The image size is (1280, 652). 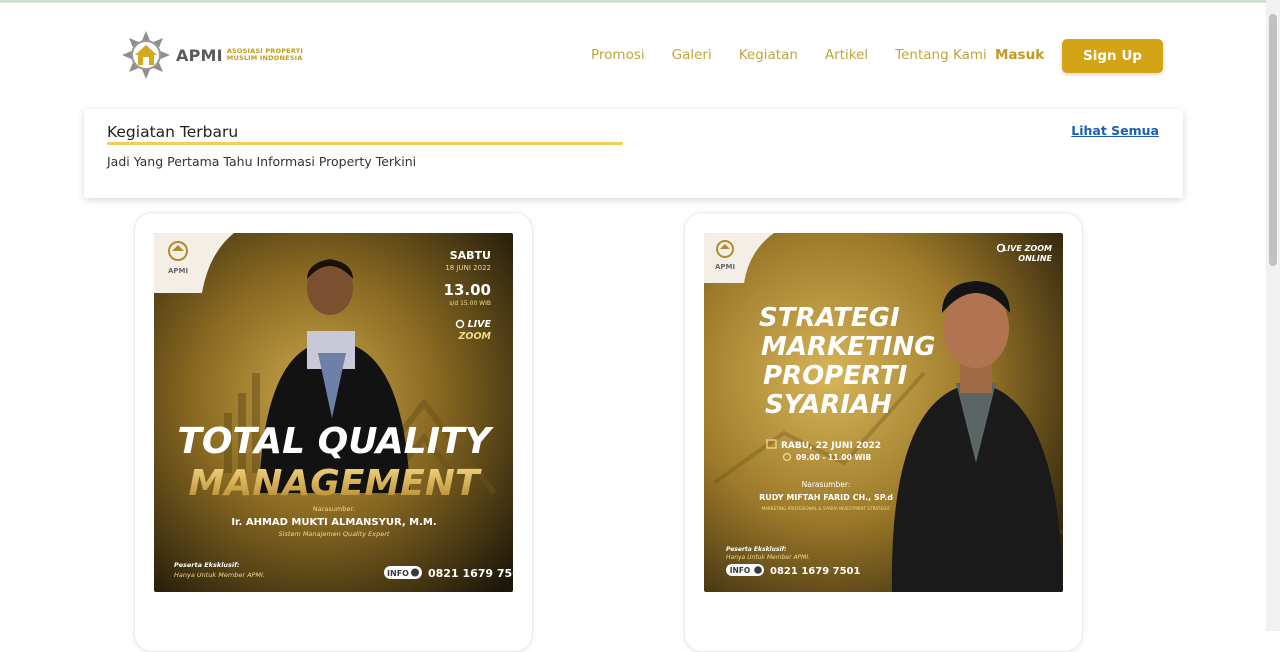 I want to click on poster-title-1: TOTAL QUALITY, so click(x=335, y=441).